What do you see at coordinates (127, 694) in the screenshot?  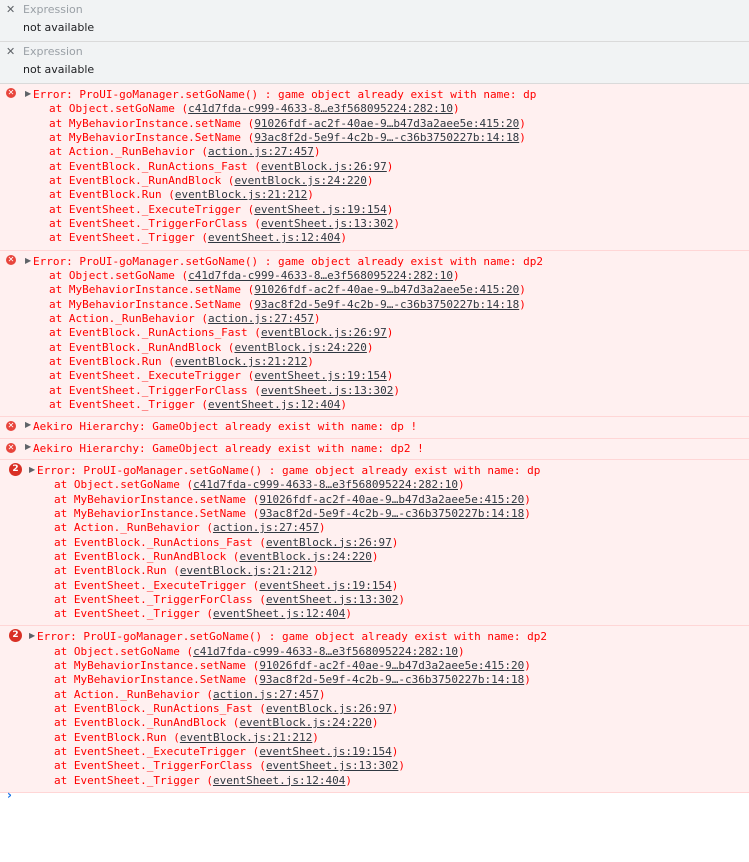 I see `stack-frame-function: at Action._RunBehavior` at bounding box center [127, 694].